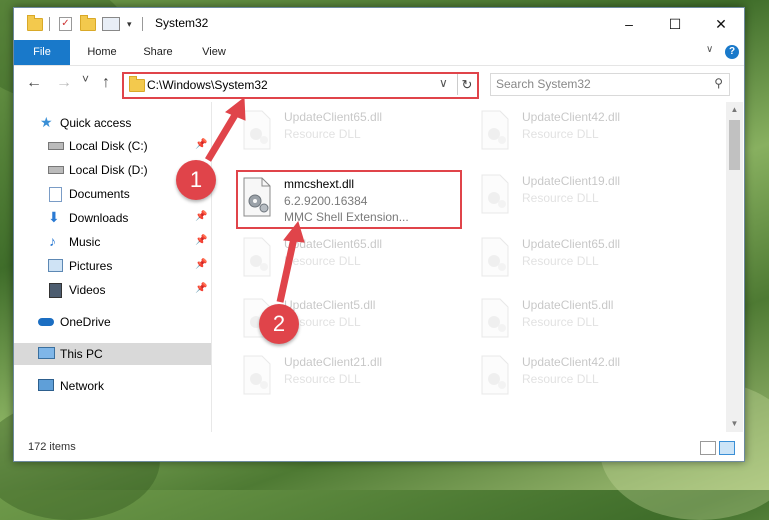  Describe the element at coordinates (379, 53) in the screenshot. I see `ribbon: File Home Share View ∨ ?` at that location.